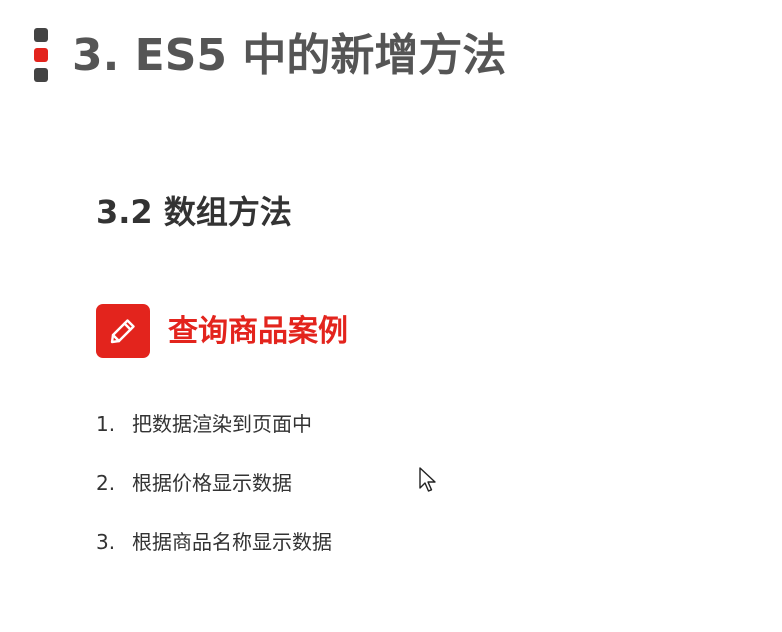 Image resolution: width=782 pixels, height=632 pixels. What do you see at coordinates (222, 424) in the screenshot?
I see `step-text: 把数据渲染到页面中` at bounding box center [222, 424].